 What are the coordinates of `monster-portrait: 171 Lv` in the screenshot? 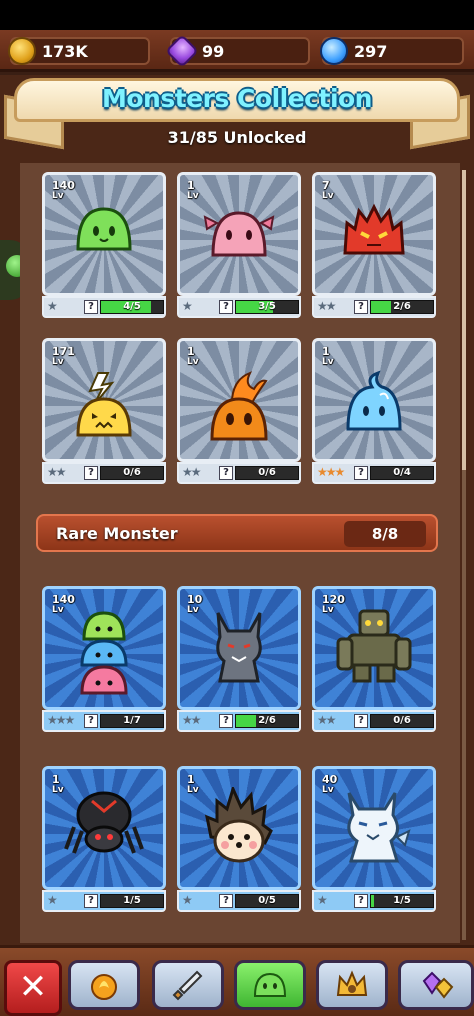 It's located at (104, 400).